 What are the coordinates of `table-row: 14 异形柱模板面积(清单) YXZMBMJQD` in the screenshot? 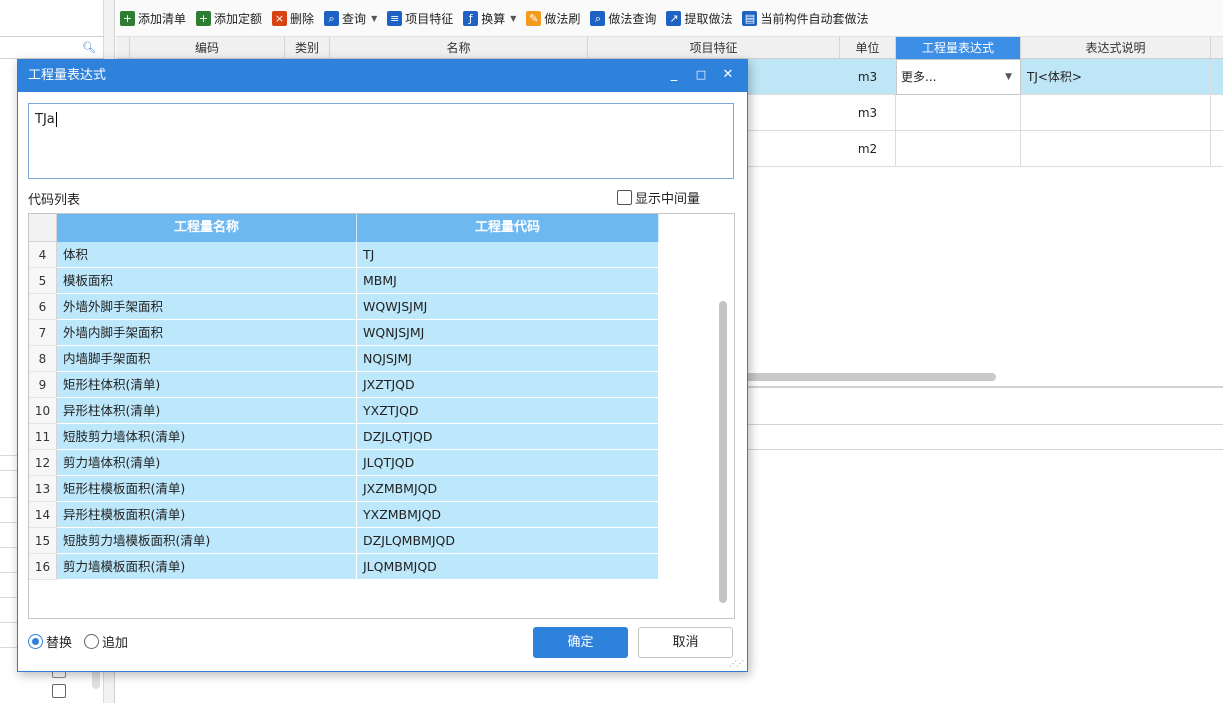 It's located at (344, 515).